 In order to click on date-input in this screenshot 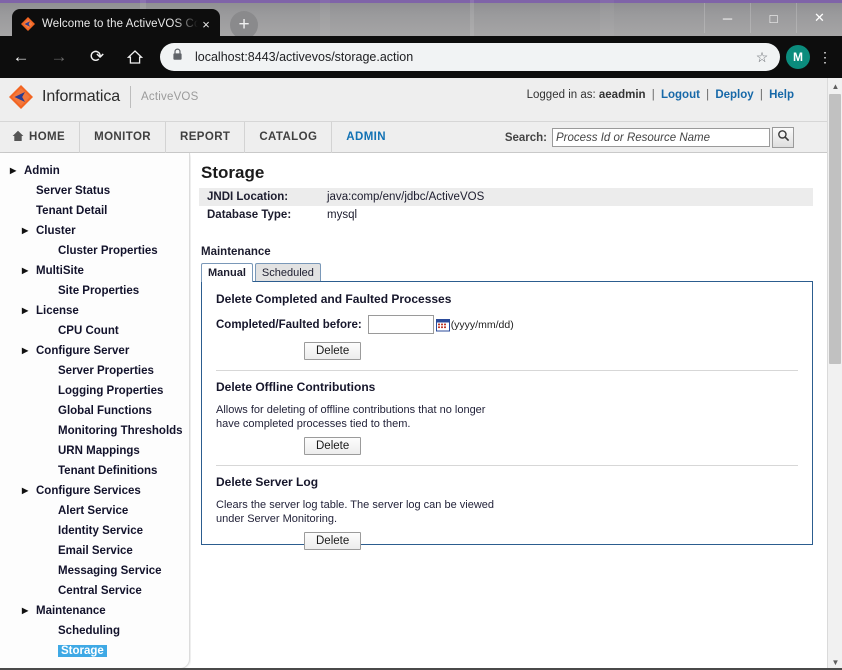, I will do `click(400, 324)`.